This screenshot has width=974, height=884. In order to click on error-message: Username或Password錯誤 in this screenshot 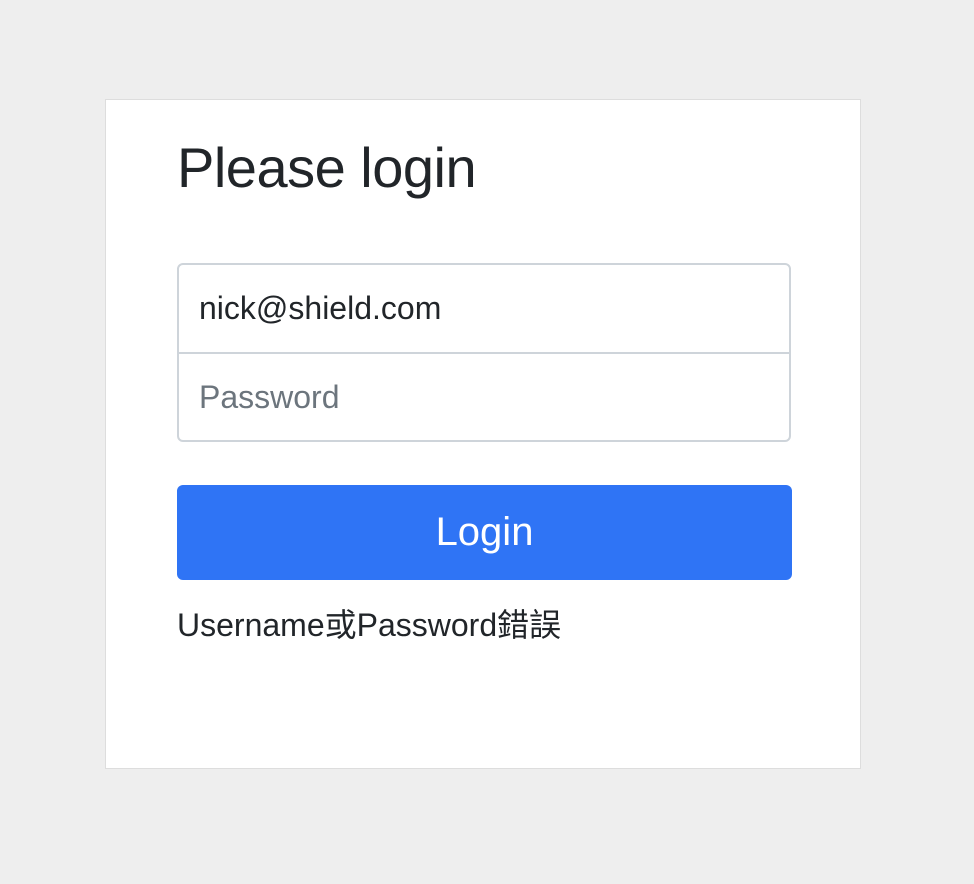, I will do `click(369, 625)`.